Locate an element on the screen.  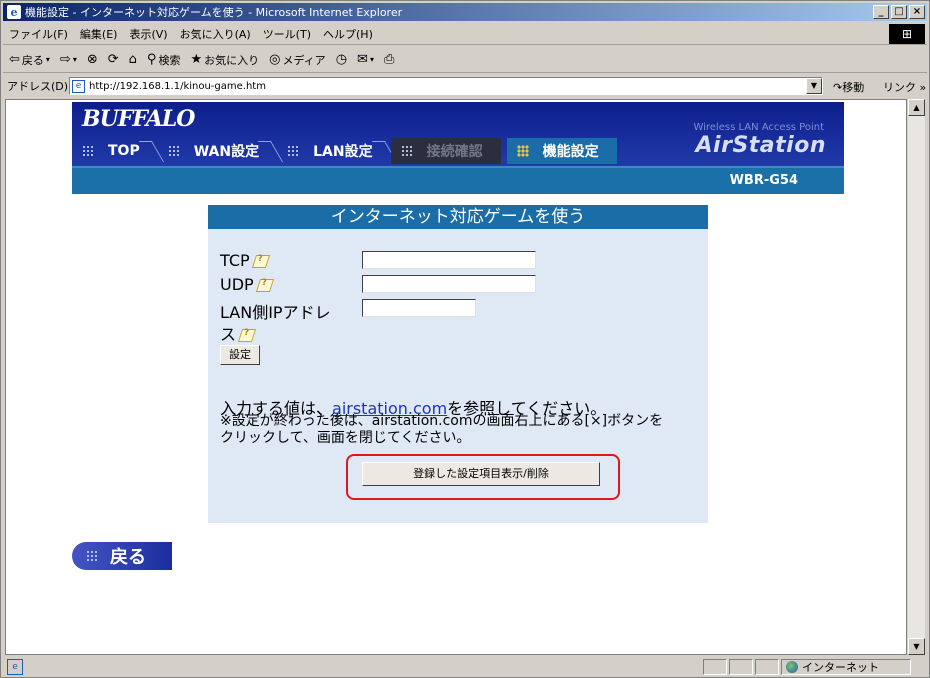
media-icon: ◎ is located at coordinates (275, 59).